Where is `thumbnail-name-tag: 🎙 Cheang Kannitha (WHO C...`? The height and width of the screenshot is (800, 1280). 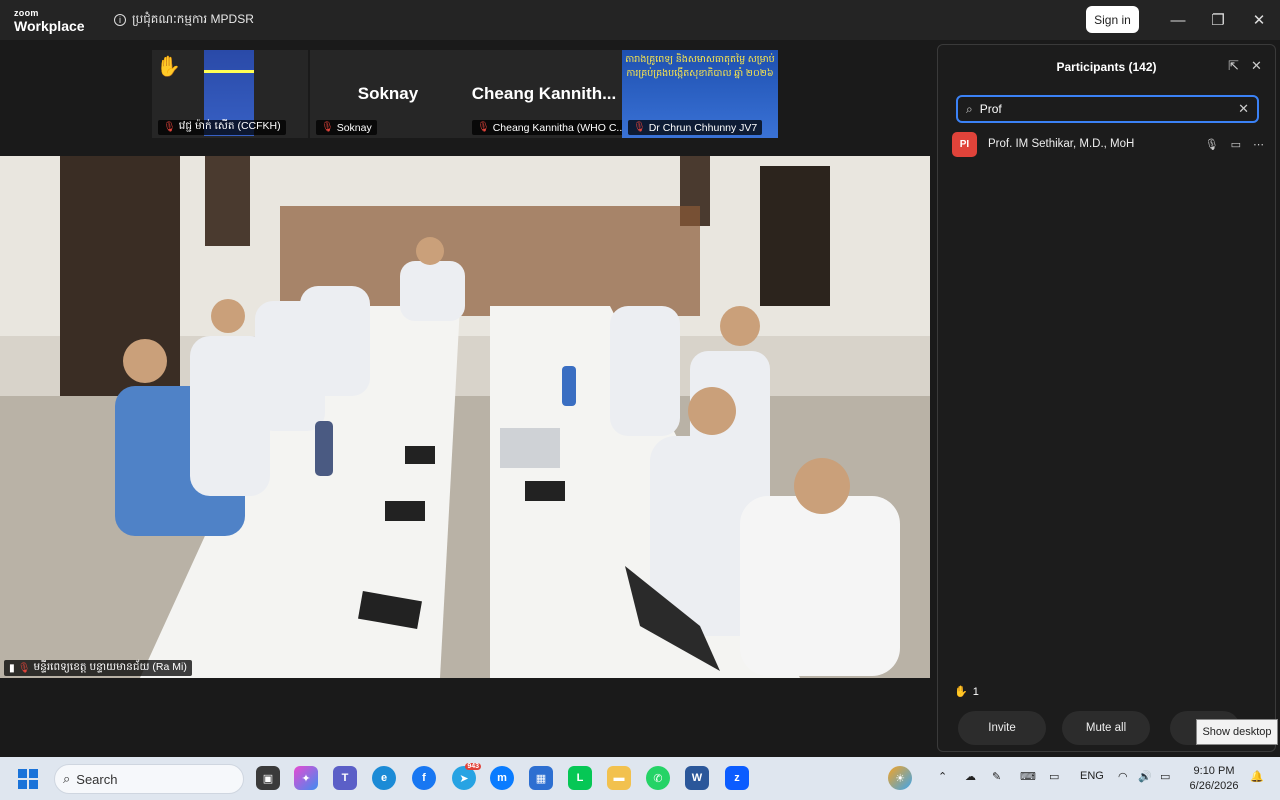
thumbnail-name-tag: 🎙 Cheang Kannitha (WHO C... is located at coordinates (547, 127).